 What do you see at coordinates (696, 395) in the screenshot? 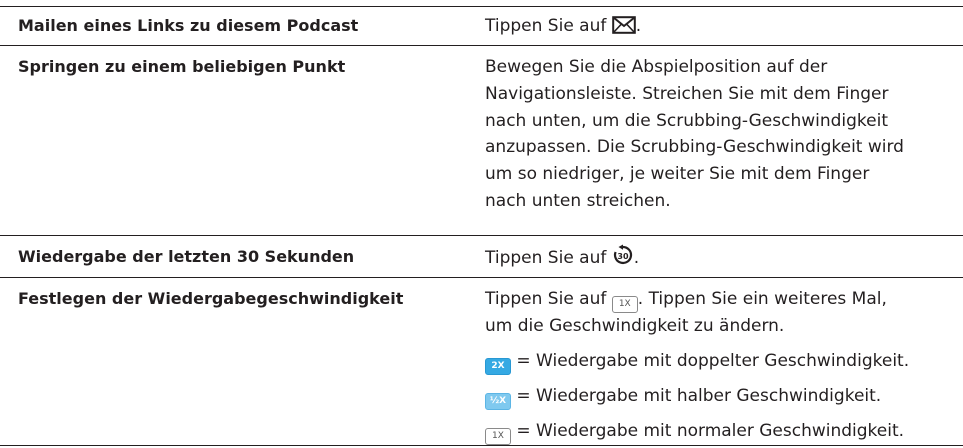
I see `speed-description: = Wiedergabe mit halber Geschwindigkeit.` at bounding box center [696, 395].